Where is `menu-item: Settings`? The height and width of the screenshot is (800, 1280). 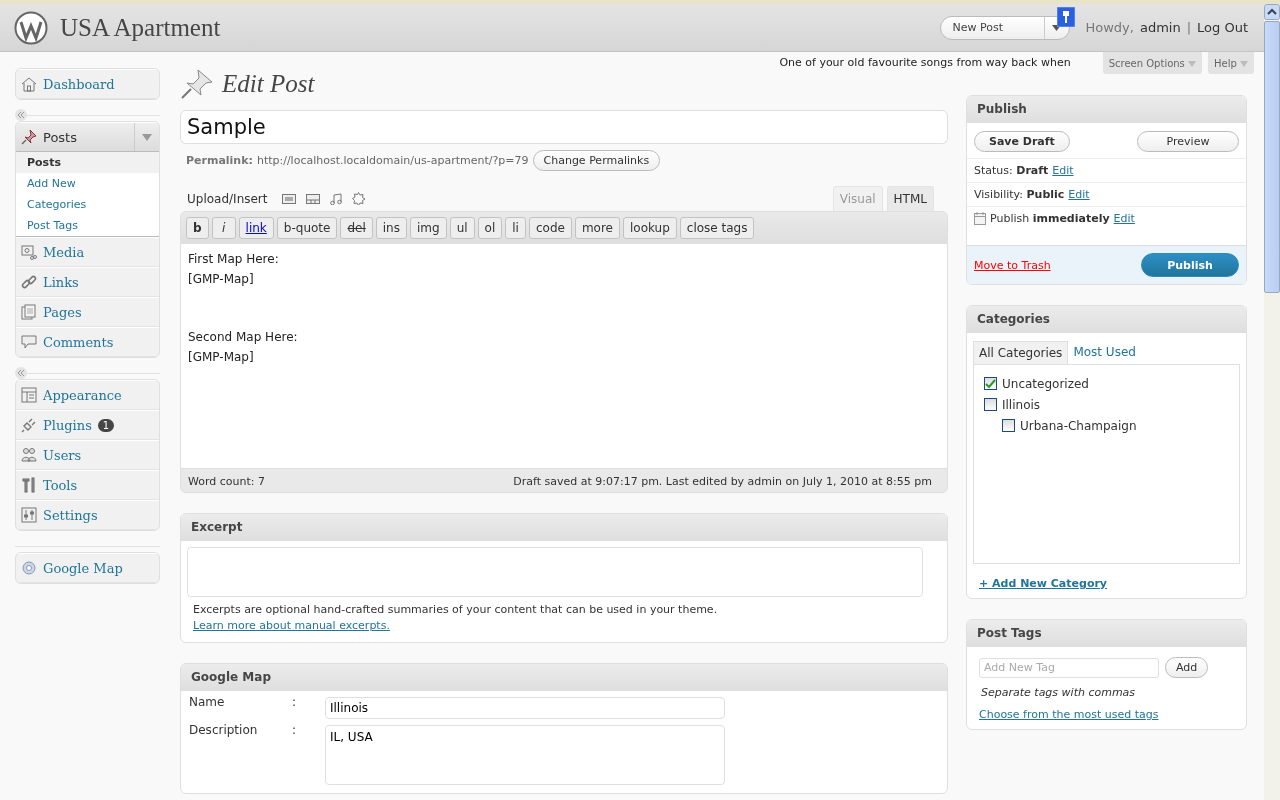
menu-item: Settings is located at coordinates (87, 515).